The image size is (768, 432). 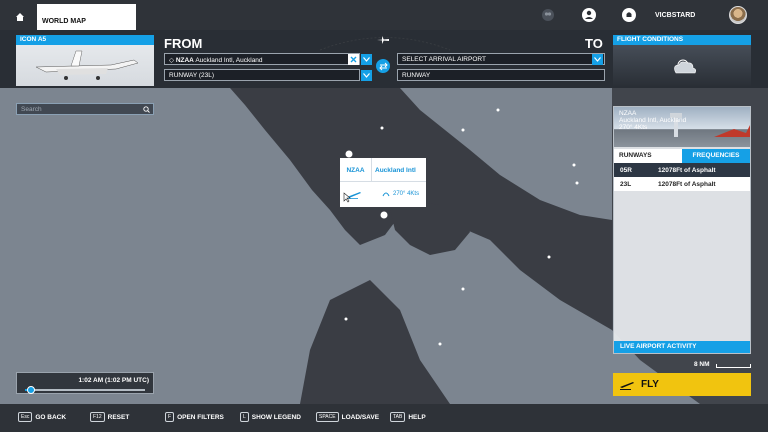 What do you see at coordinates (200, 417) in the screenshot?
I see `hint-label: OPEN FILTERS` at bounding box center [200, 417].